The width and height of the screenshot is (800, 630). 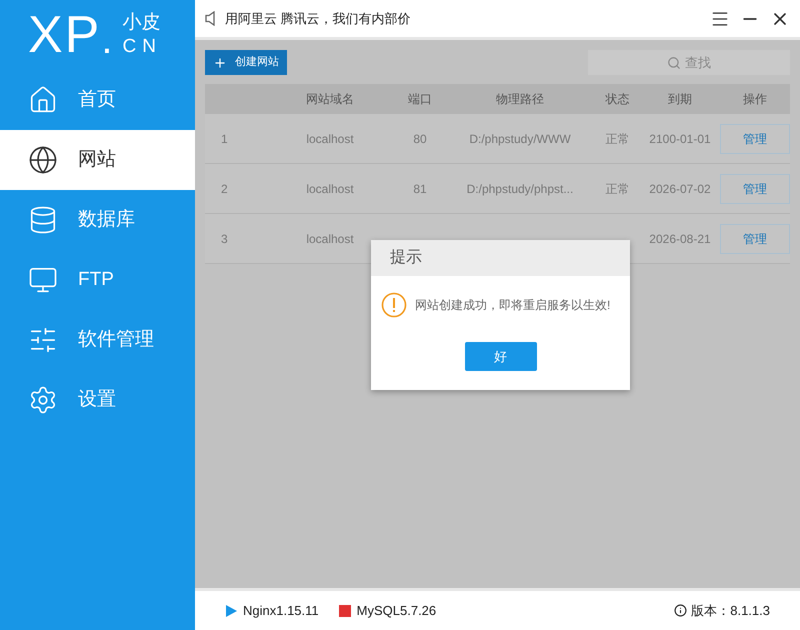 I want to click on sidebar-item: 网站, so click(x=97, y=160).